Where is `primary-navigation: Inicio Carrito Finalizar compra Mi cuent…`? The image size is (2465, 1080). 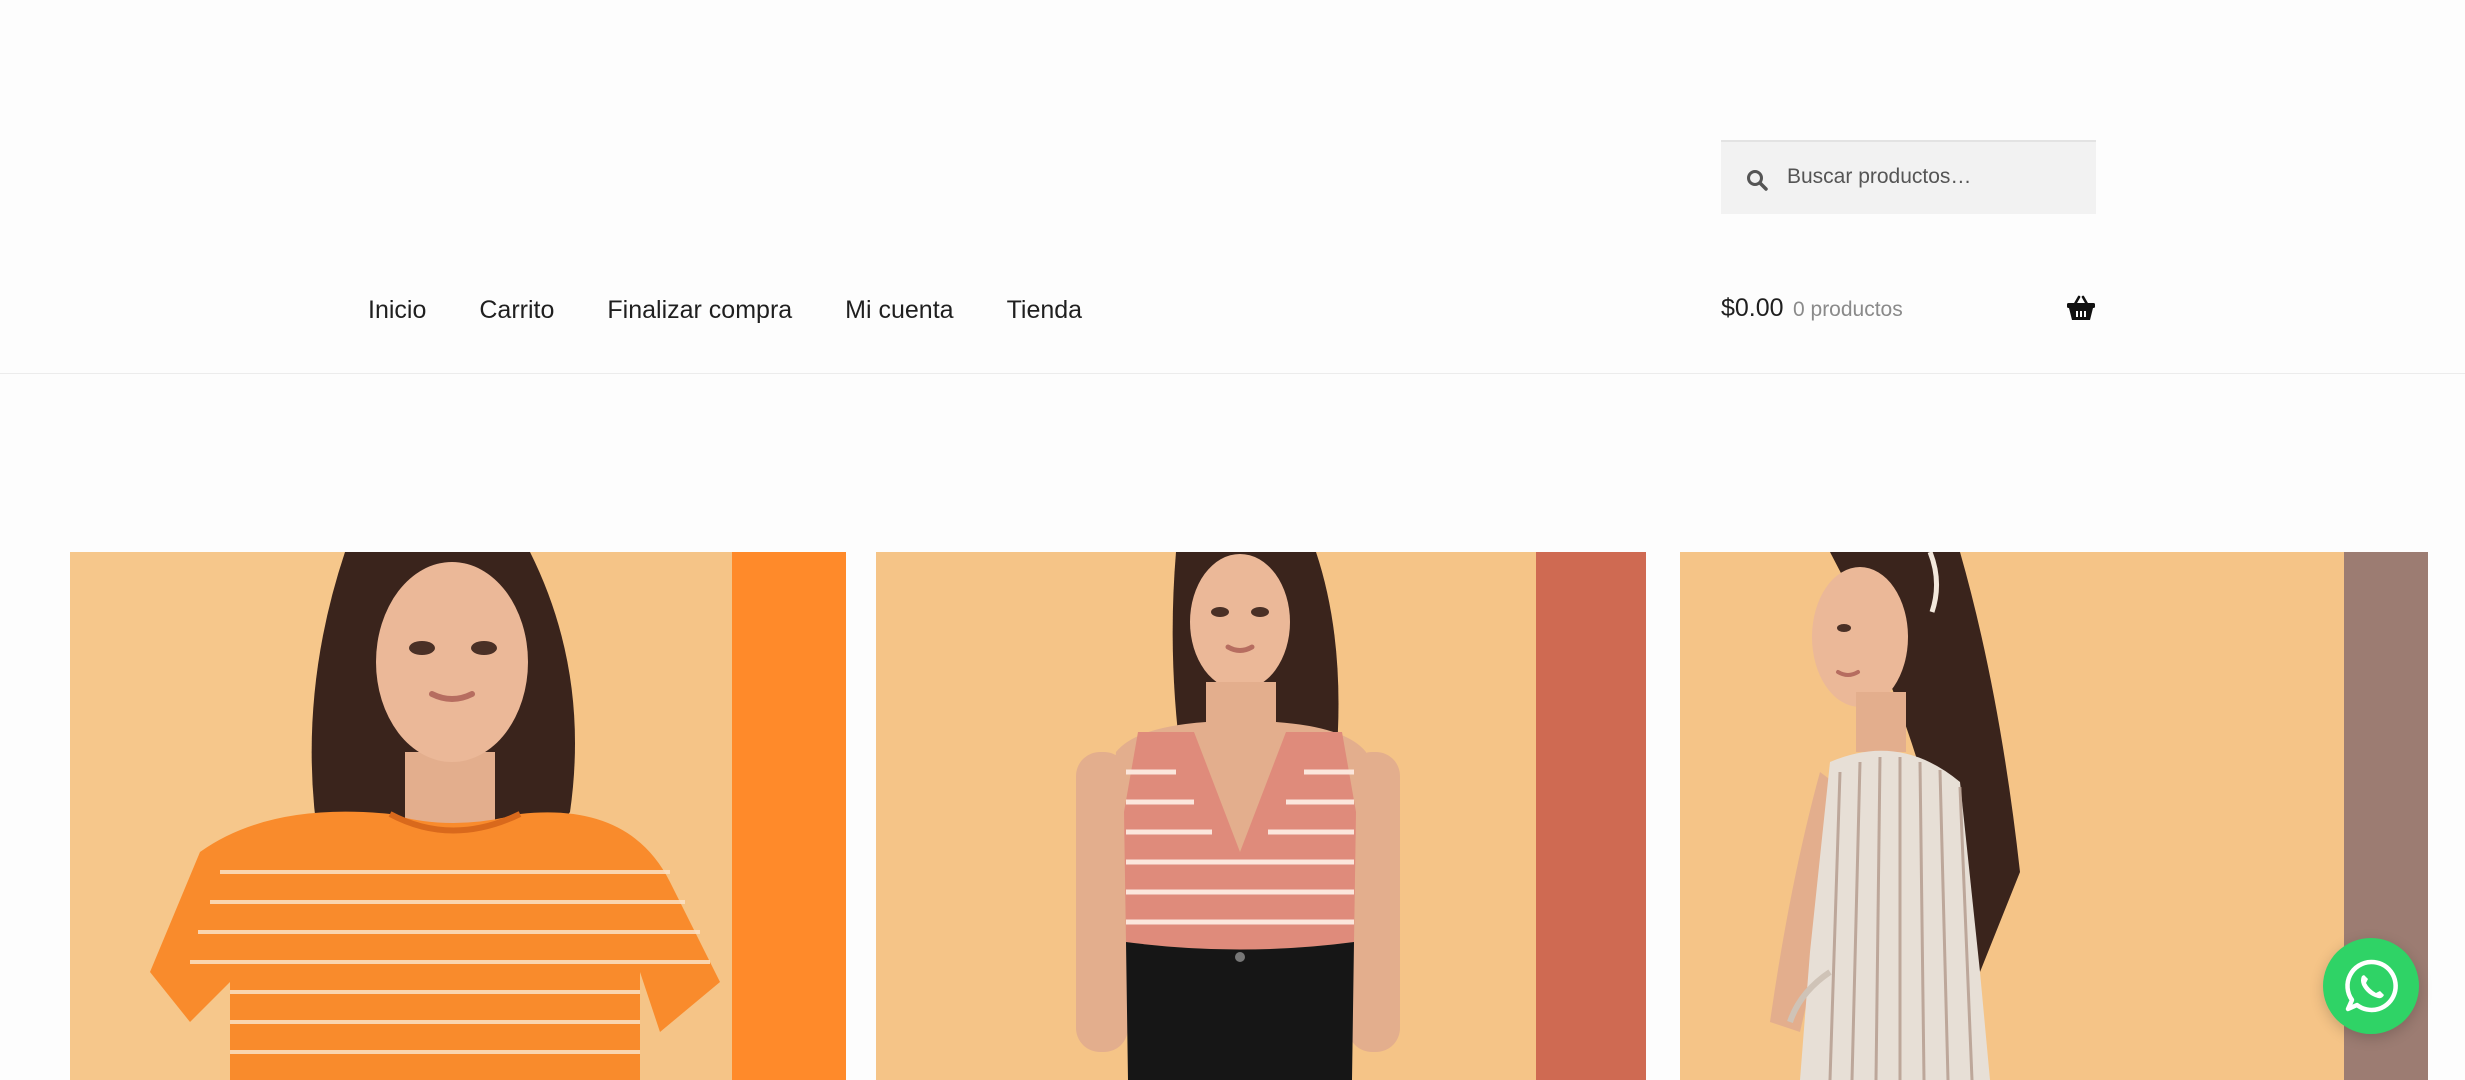
primary-navigation: Inicio Carrito Finalizar compra Mi cuent… is located at coordinates (725, 310).